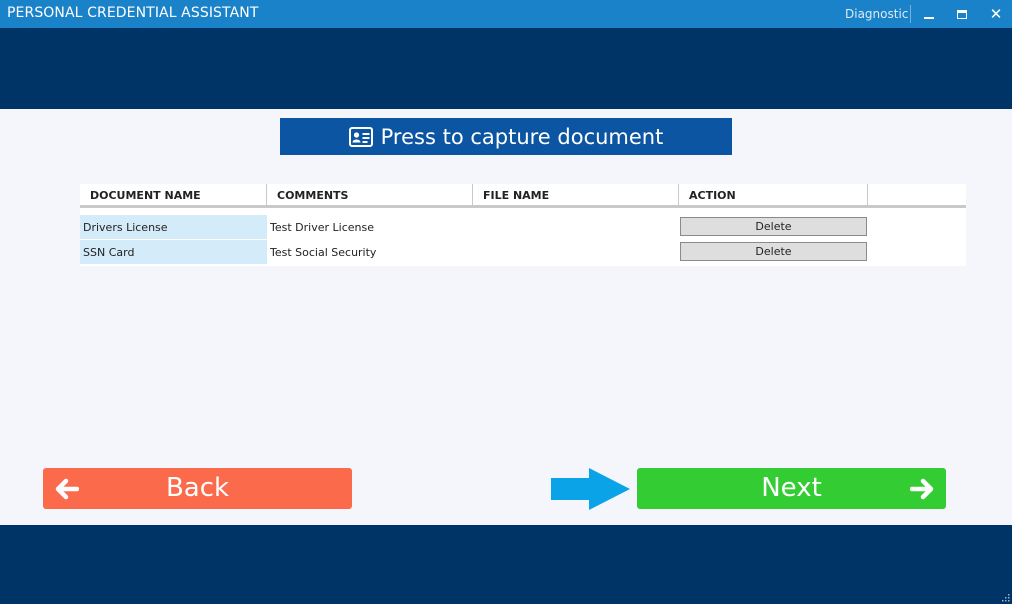 The height and width of the screenshot is (604, 1012). I want to click on close-icon: ✕, so click(996, 14).